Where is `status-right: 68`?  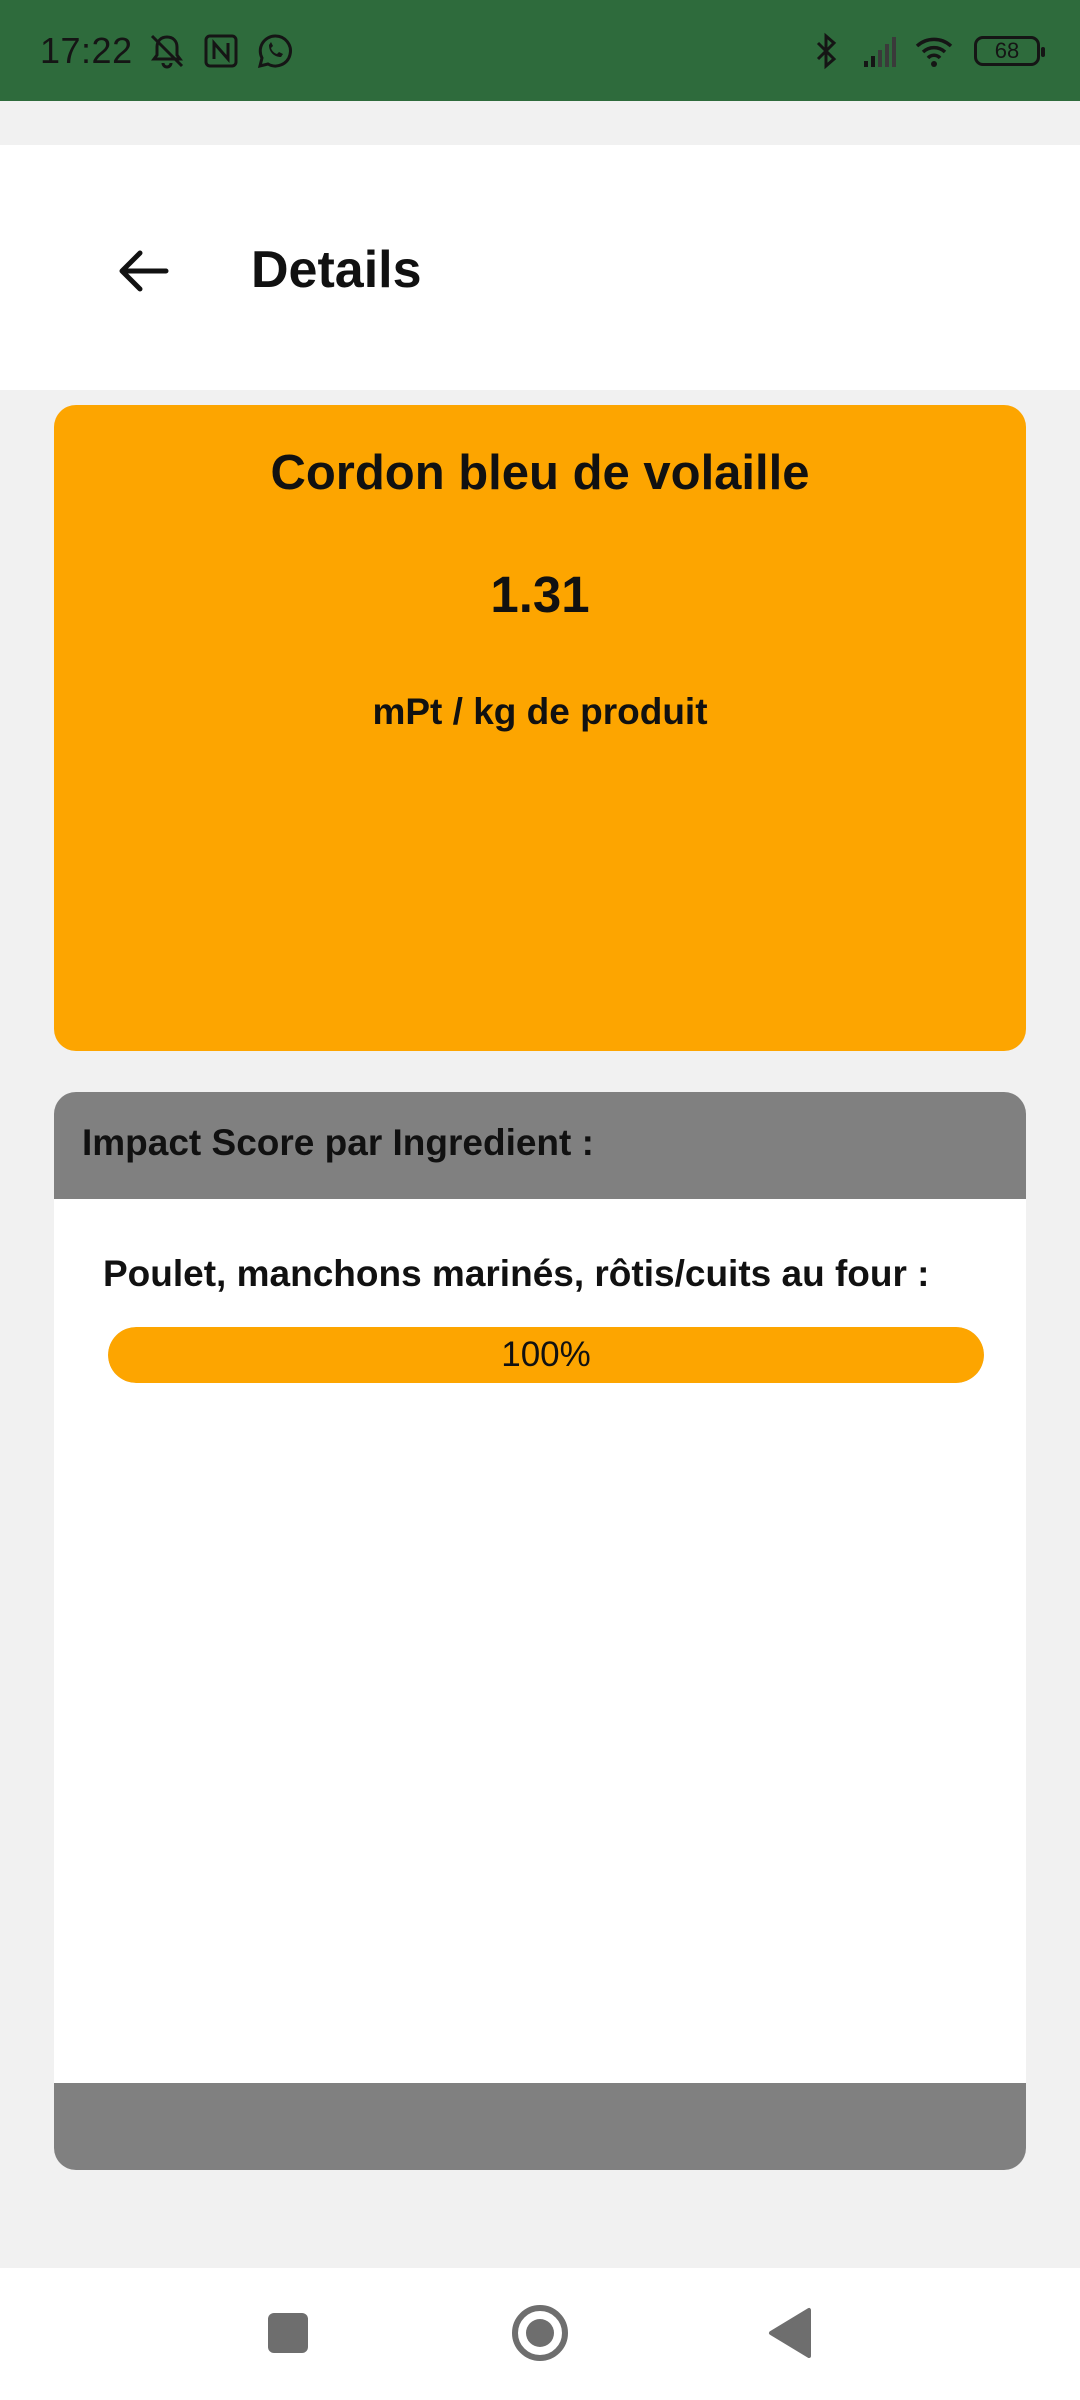 status-right: 68 is located at coordinates (925, 51).